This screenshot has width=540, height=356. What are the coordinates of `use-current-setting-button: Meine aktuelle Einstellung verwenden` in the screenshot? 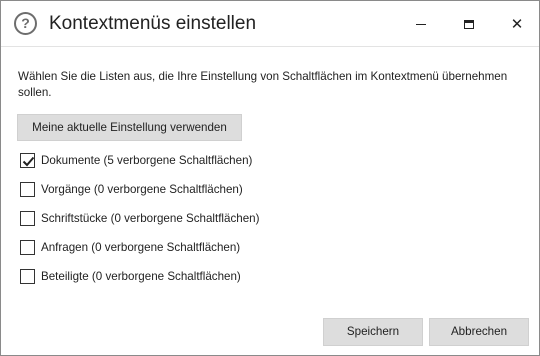 It's located at (129, 127).